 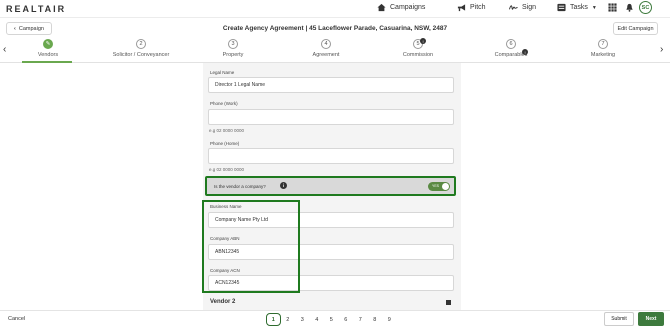 I want to click on tasks-icon, so click(x=561, y=7).